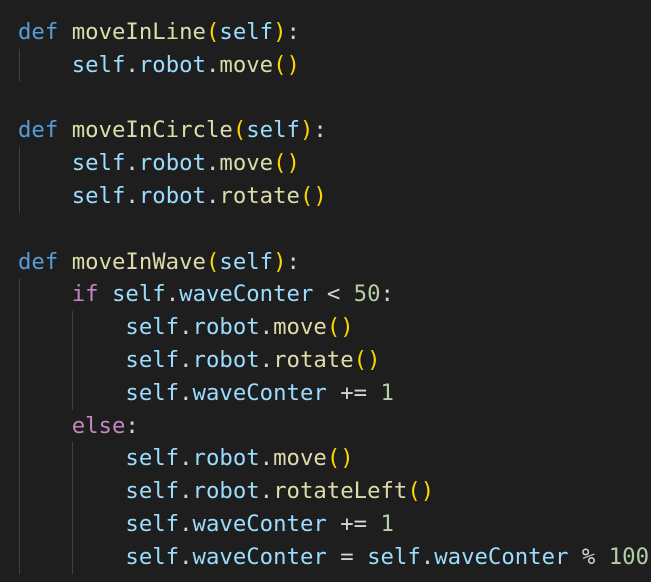  Describe the element at coordinates (138, 261) in the screenshot. I see `code-token: moveInWave` at that location.